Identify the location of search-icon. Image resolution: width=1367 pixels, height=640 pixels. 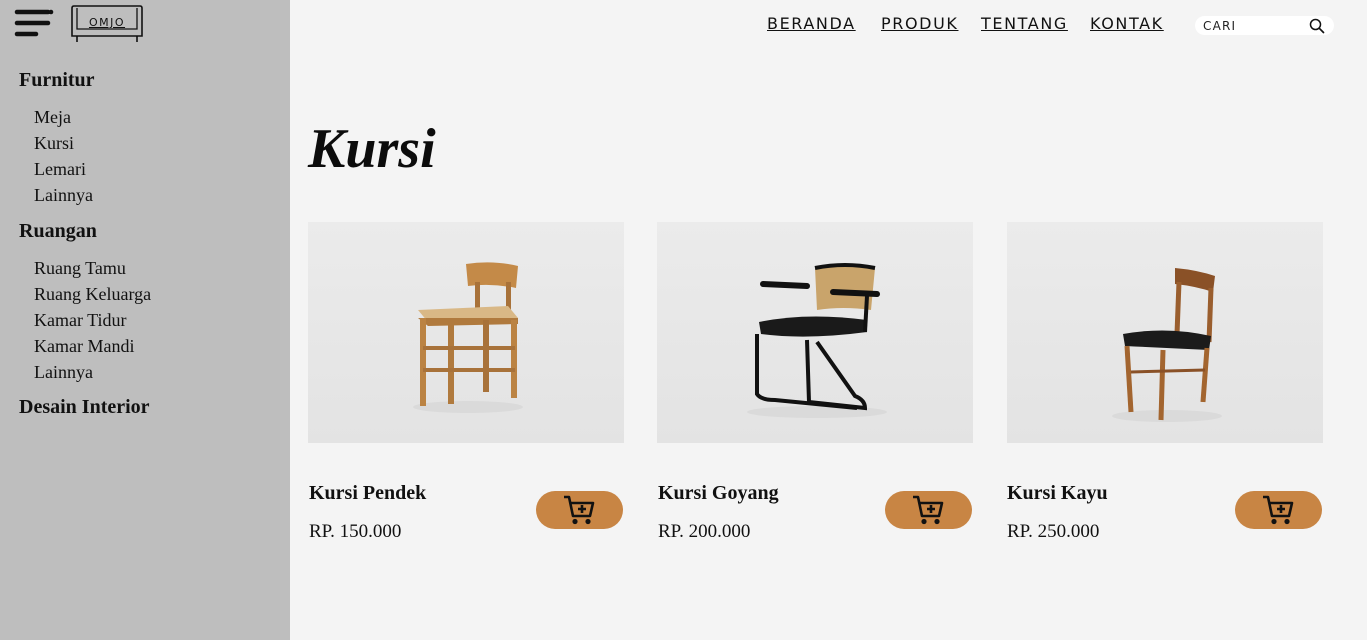
(1317, 26).